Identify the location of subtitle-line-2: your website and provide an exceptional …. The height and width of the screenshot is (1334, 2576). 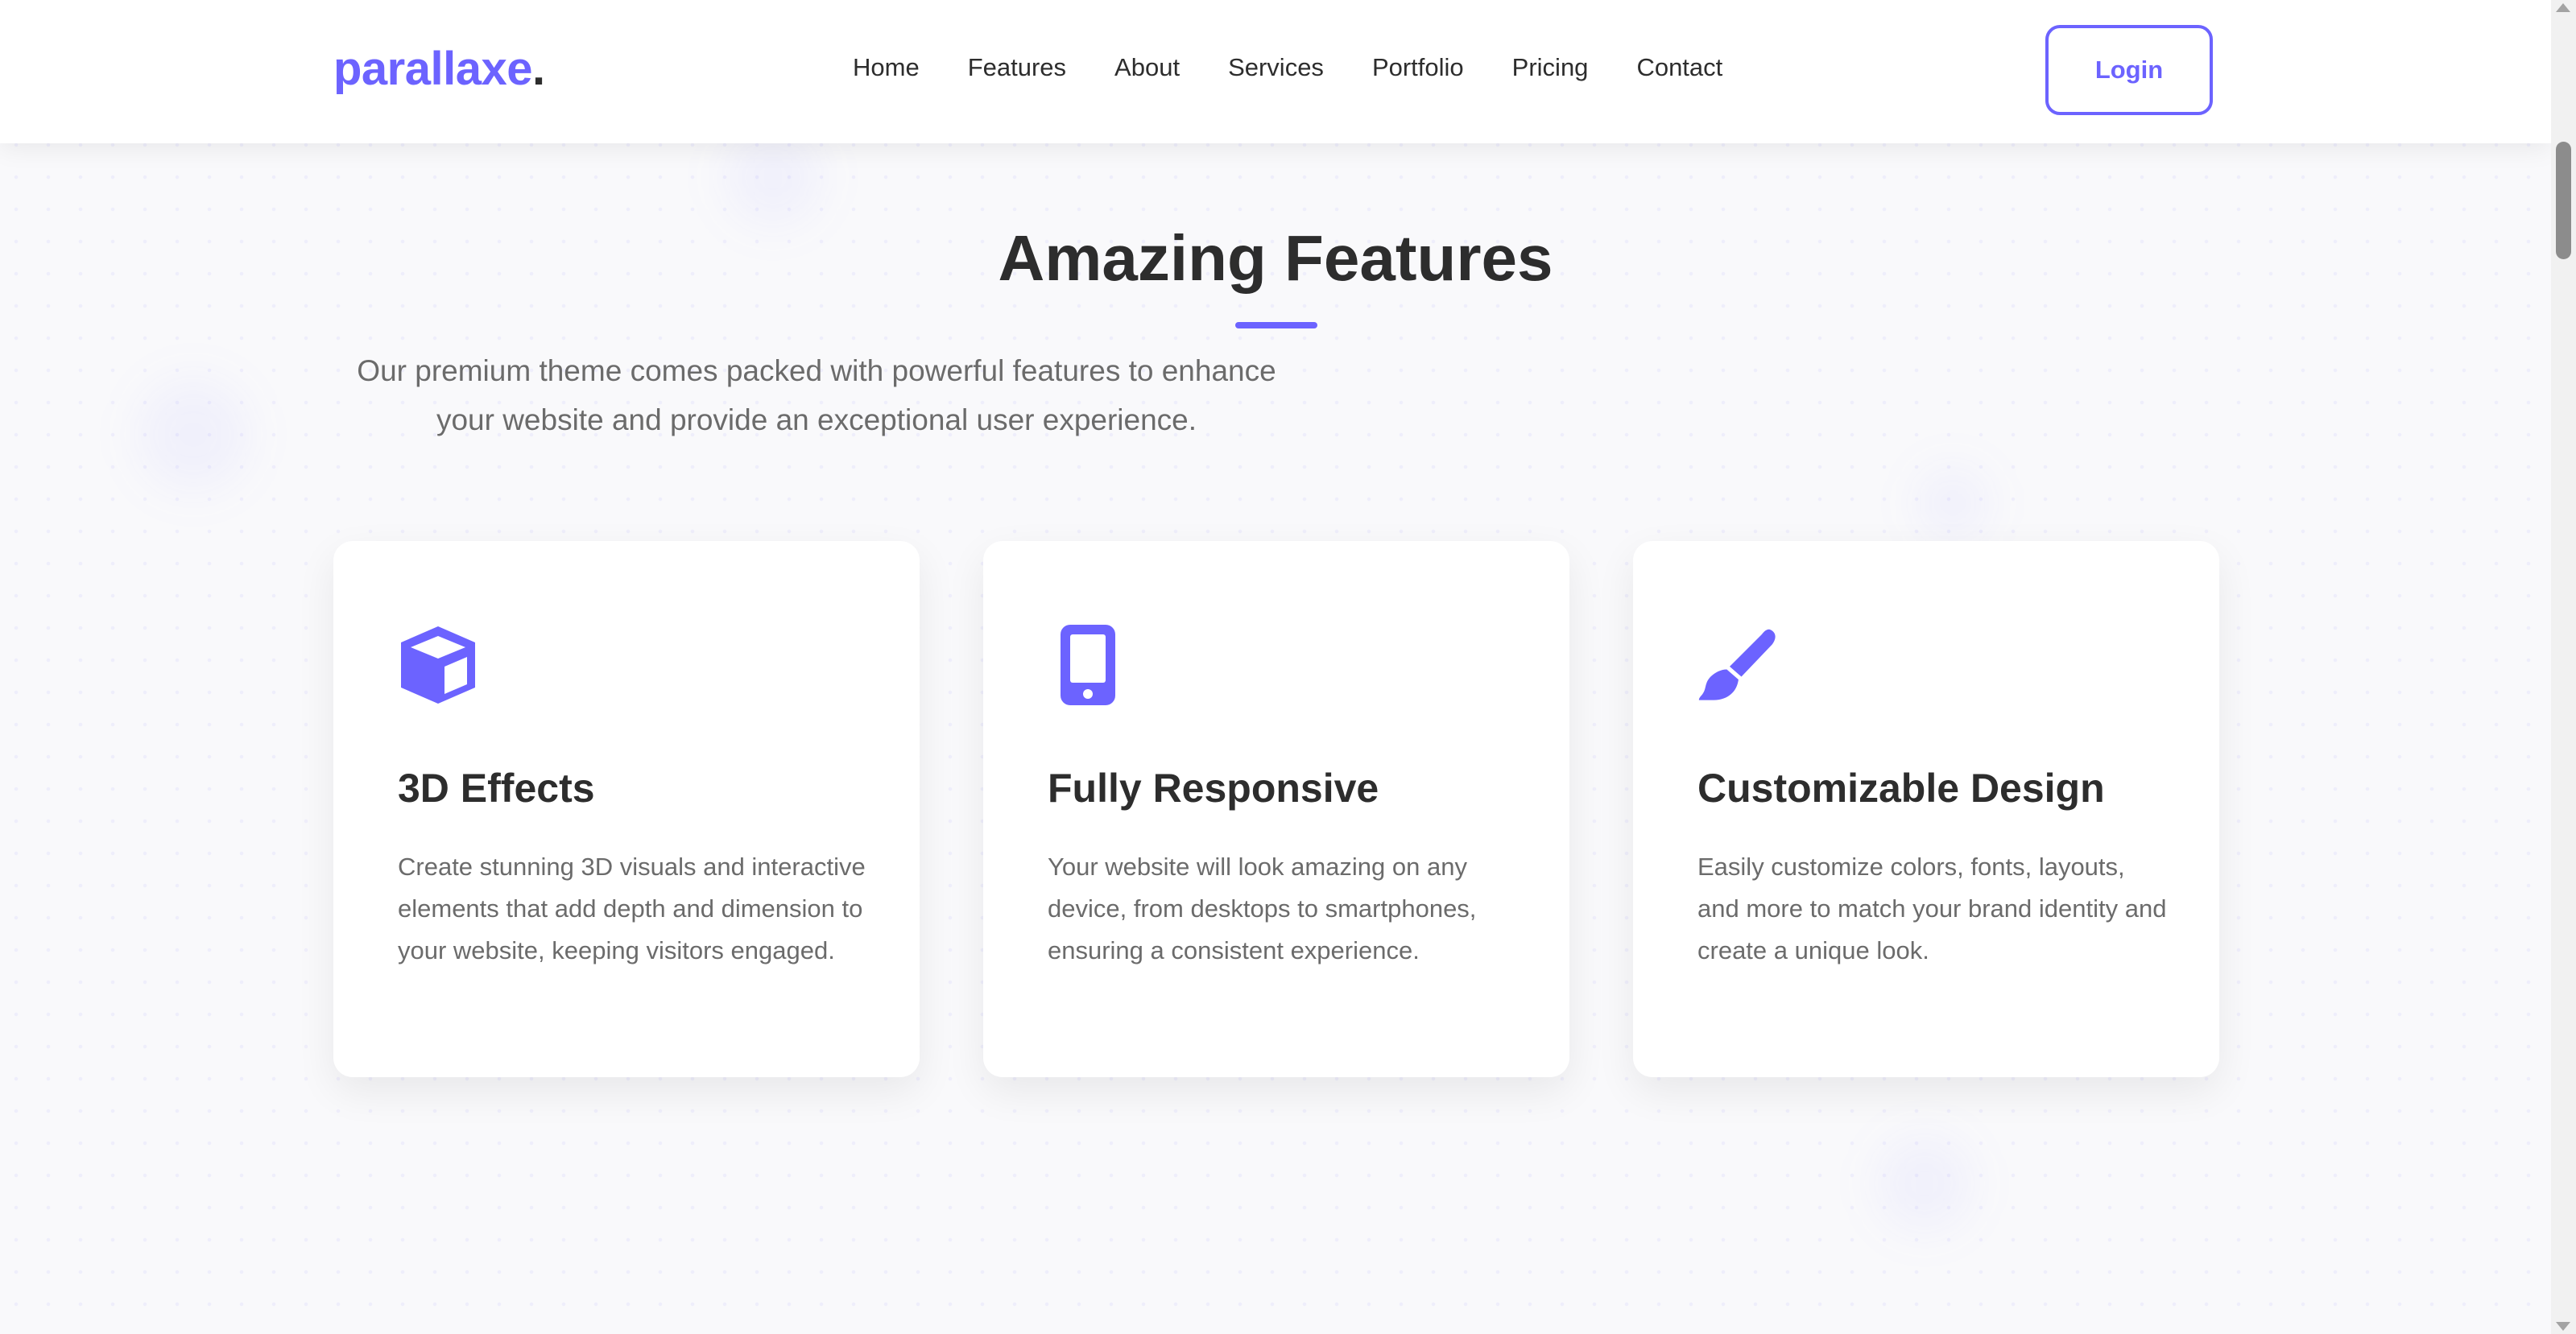
(816, 419).